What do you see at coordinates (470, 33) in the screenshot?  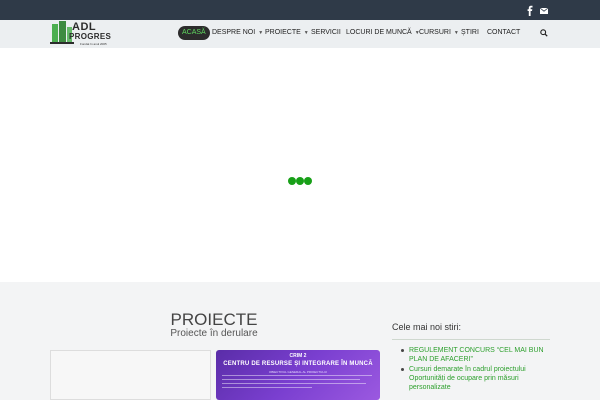 I see `menu-item-stiri: ȘTIRI` at bounding box center [470, 33].